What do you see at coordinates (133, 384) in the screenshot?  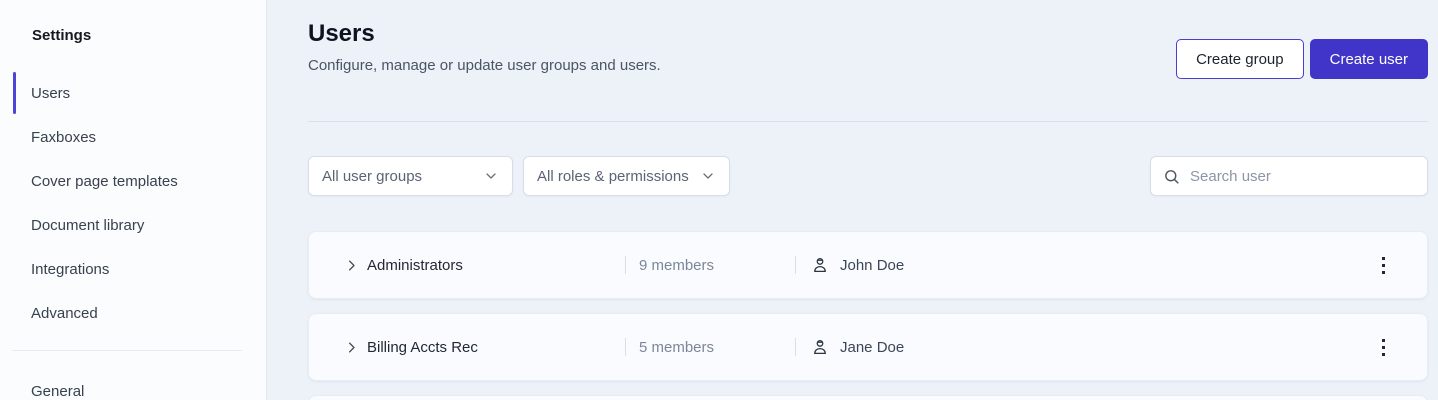 I see `sidebar-item-general: General` at bounding box center [133, 384].